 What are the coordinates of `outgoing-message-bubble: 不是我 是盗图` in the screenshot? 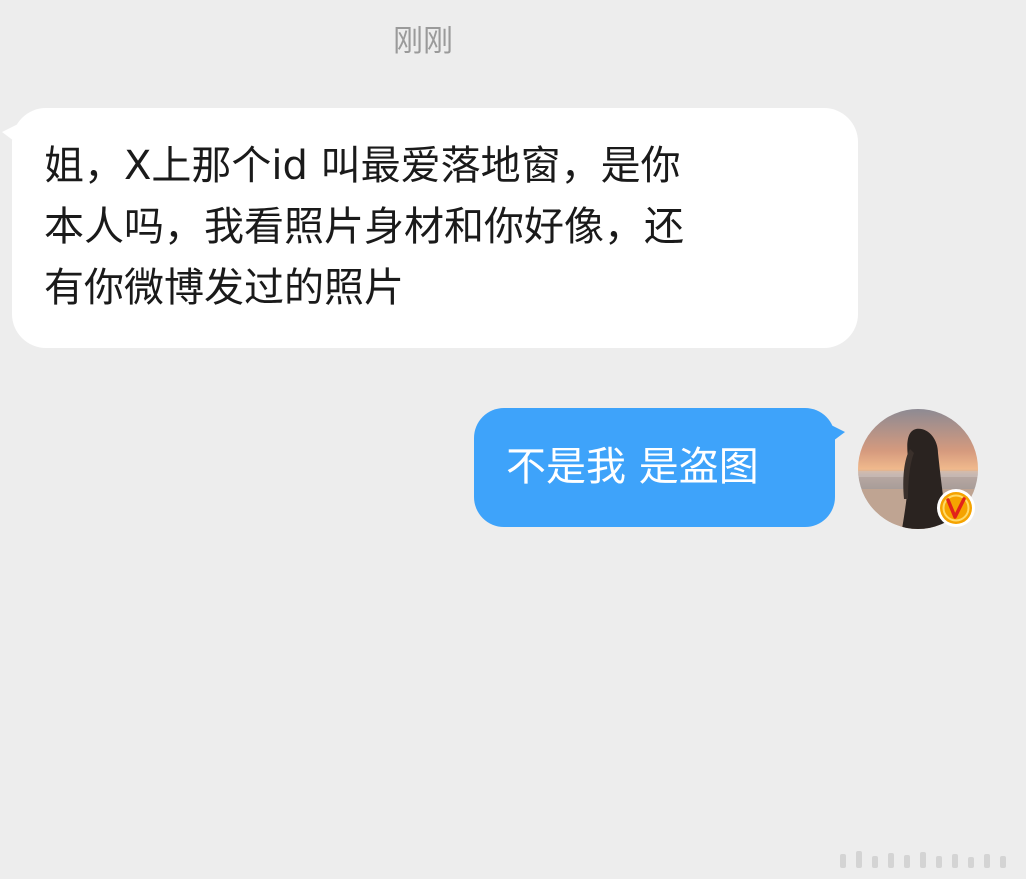 It's located at (659, 467).